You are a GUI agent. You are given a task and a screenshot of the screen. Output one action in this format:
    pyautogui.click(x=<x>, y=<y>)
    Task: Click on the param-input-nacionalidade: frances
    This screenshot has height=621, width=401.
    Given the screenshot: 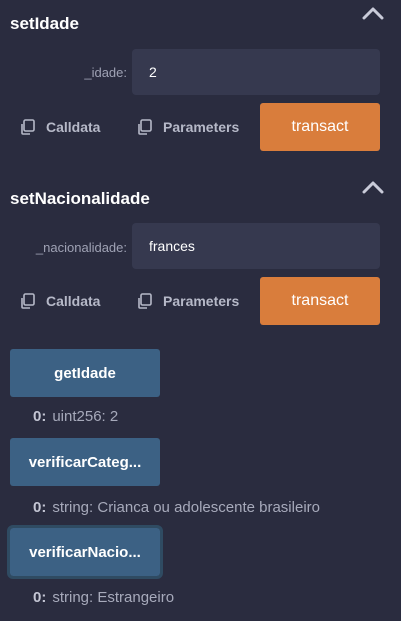 What is the action you would take?
    pyautogui.click(x=256, y=246)
    